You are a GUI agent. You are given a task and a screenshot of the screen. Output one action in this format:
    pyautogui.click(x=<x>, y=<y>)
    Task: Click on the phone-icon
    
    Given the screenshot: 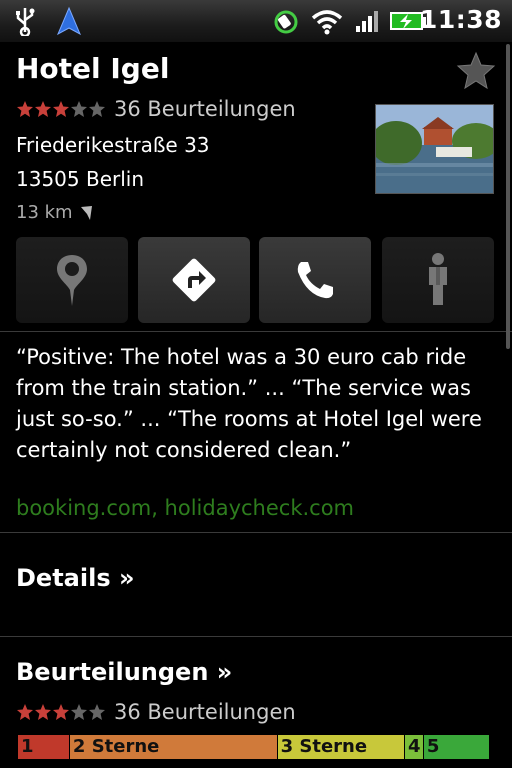 What is the action you would take?
    pyautogui.click(x=315, y=280)
    